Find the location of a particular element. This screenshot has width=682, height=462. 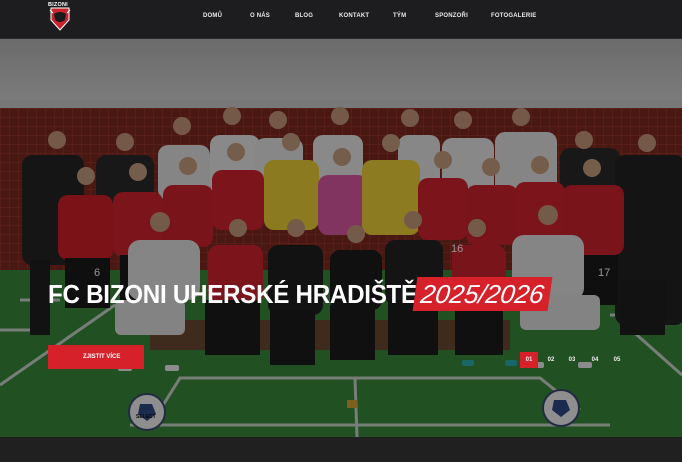

logo-text: BIZONI is located at coordinates (58, 5).